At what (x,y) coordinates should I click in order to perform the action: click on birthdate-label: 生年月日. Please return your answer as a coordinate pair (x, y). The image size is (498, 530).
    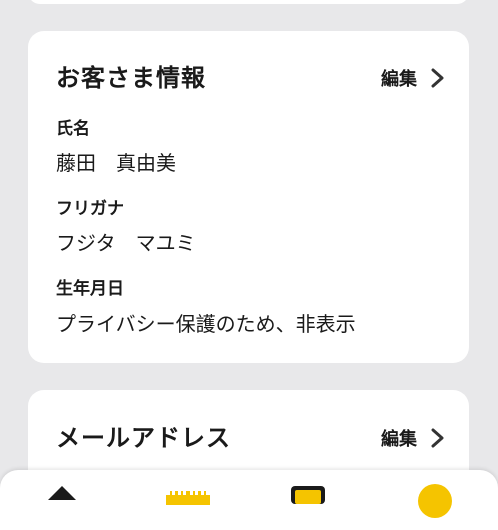
    Looking at the image, I should click on (90, 289).